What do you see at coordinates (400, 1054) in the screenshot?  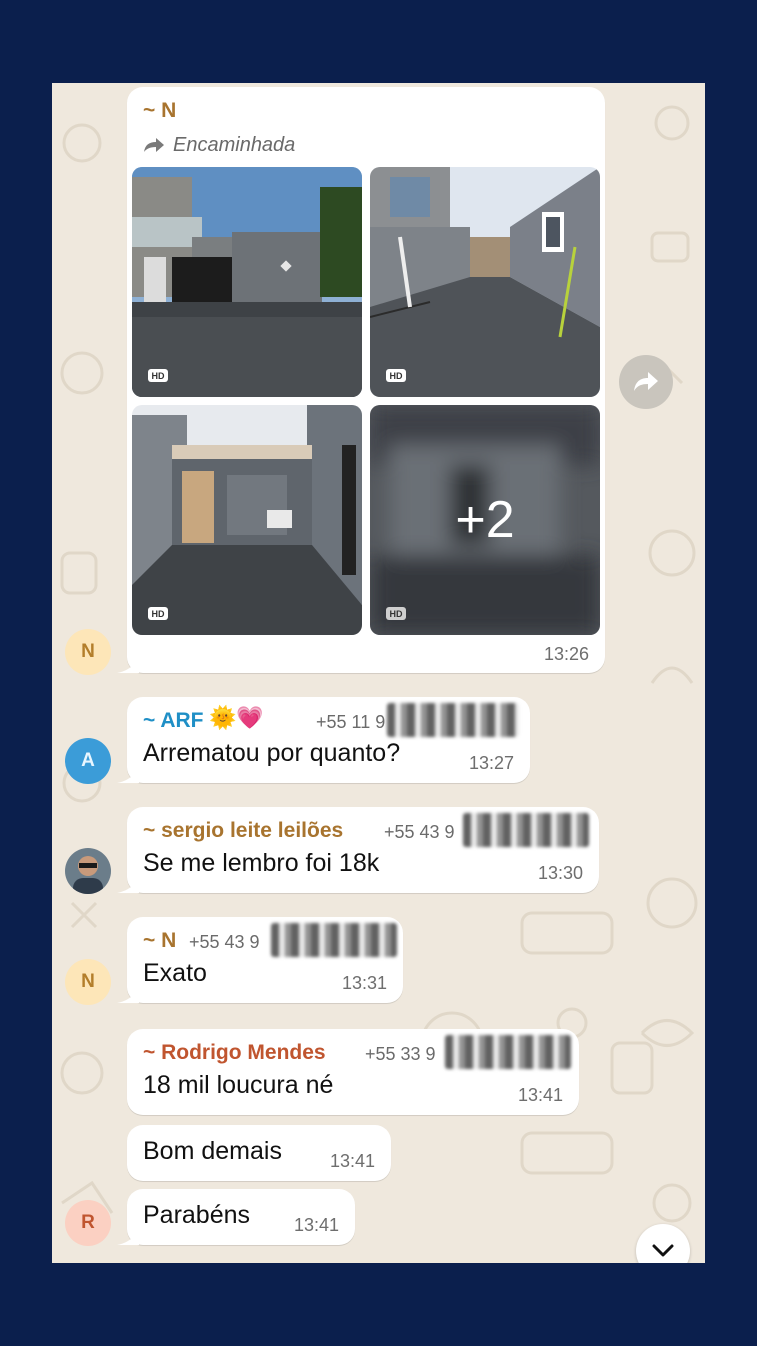 I see `sender-phone: +55 33 9` at bounding box center [400, 1054].